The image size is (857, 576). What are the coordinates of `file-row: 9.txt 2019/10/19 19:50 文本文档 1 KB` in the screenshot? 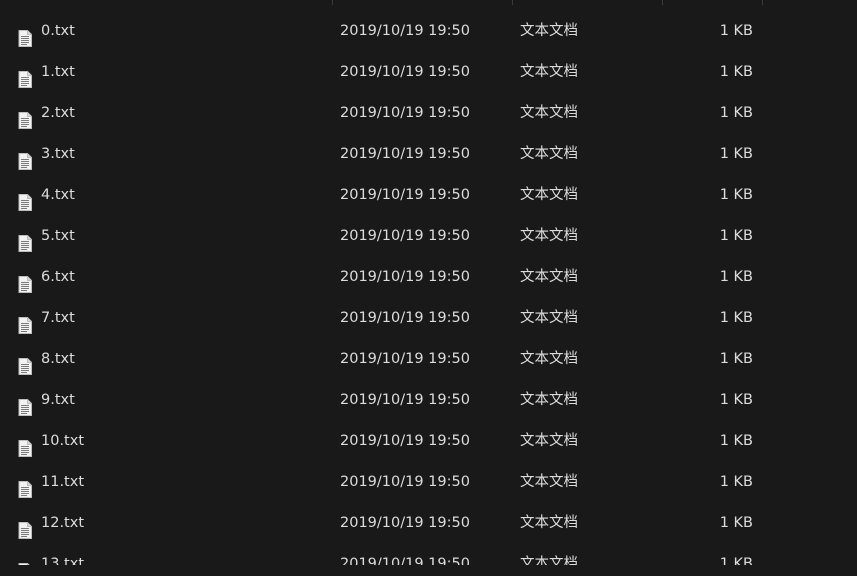 It's located at (428, 400).